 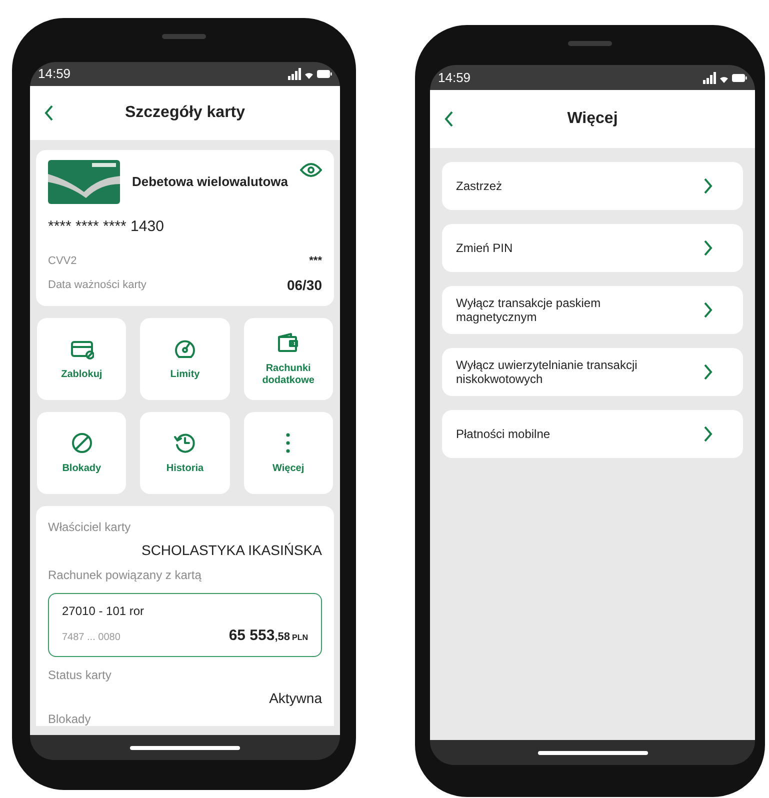 I want to click on action-tile: Historia, so click(x=185, y=453).